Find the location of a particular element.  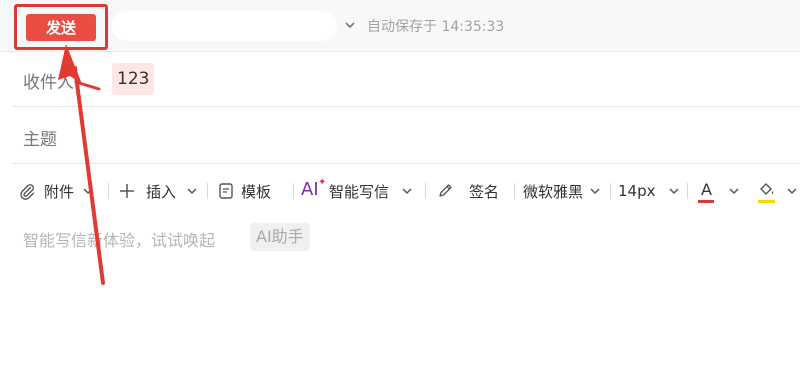

plus-icon is located at coordinates (127, 191).